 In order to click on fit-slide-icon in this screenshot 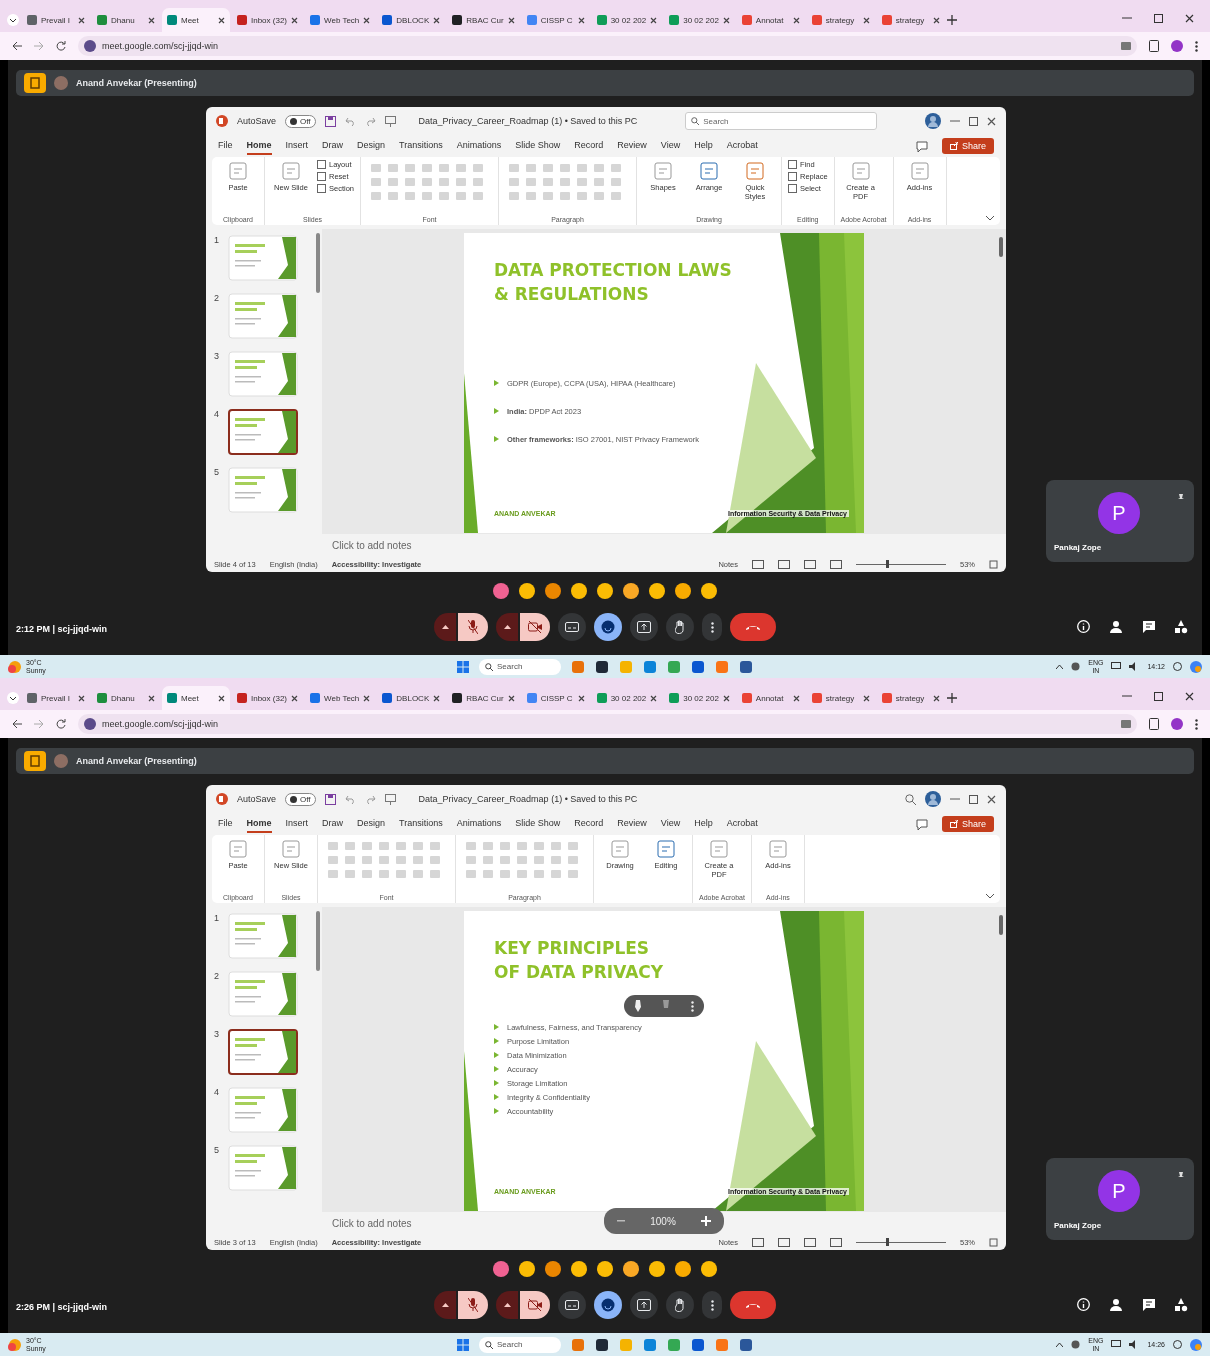, I will do `click(993, 564)`.